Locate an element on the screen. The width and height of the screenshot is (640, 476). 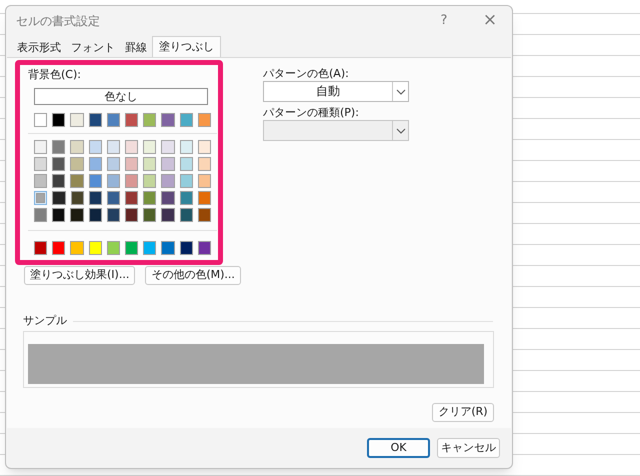
field-label: パターンの種類(P): is located at coordinates (311, 113).